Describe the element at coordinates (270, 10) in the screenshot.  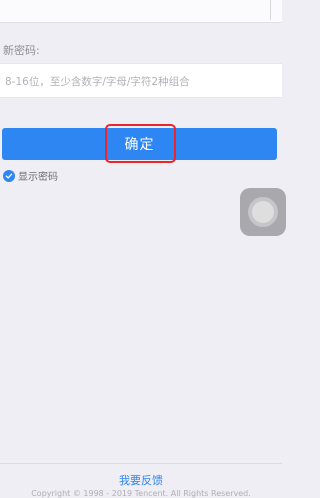
I see `field-divider` at that location.